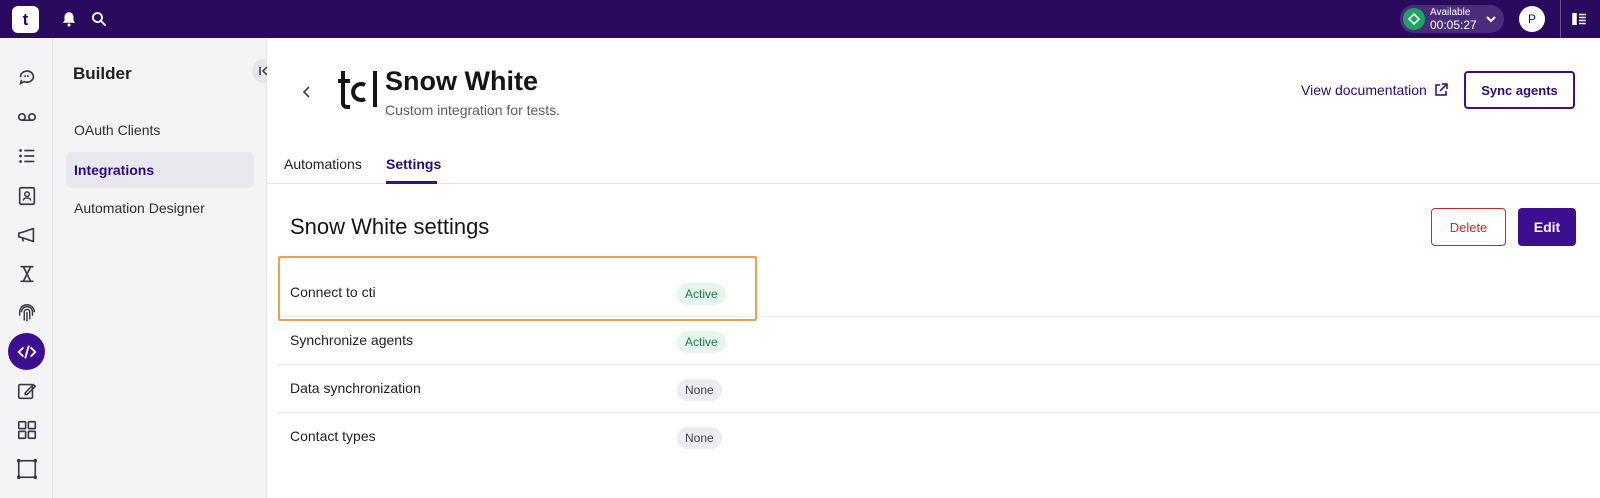 This screenshot has width=1600, height=498. What do you see at coordinates (413, 164) in the screenshot?
I see `tab-settings: Settings` at bounding box center [413, 164].